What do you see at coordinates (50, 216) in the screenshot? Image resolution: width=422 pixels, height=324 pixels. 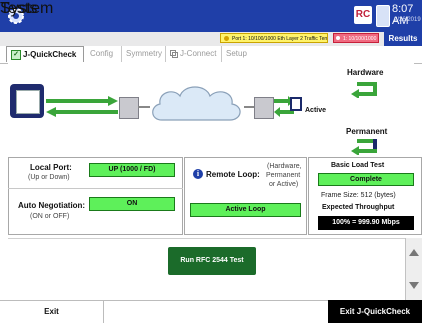 I see `auto-negotiation-hint: (ON or OFF)` at bounding box center [50, 216].